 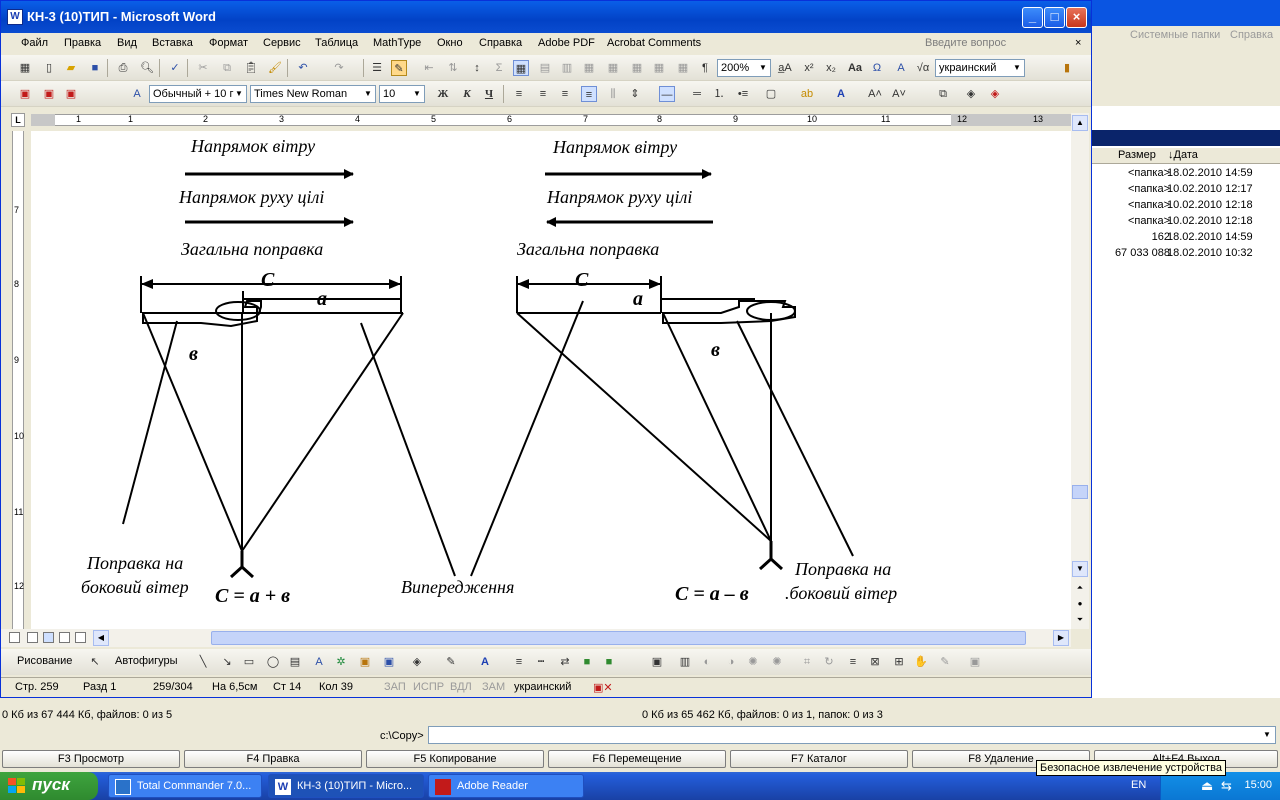 What do you see at coordinates (1080, 605) in the screenshot?
I see `browse-object-icon: ●` at bounding box center [1080, 605].